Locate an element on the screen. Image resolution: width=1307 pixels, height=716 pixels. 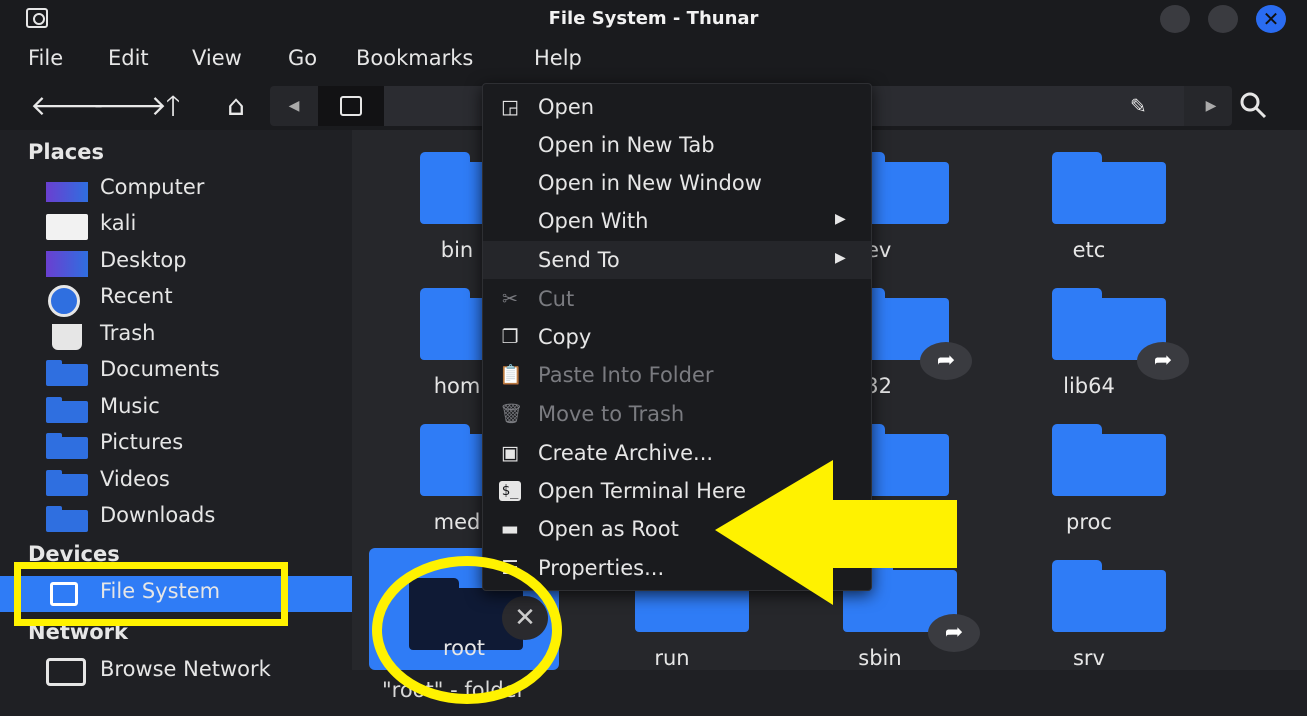
title-bar: File System - Thunar ✕ is located at coordinates (653, 19).